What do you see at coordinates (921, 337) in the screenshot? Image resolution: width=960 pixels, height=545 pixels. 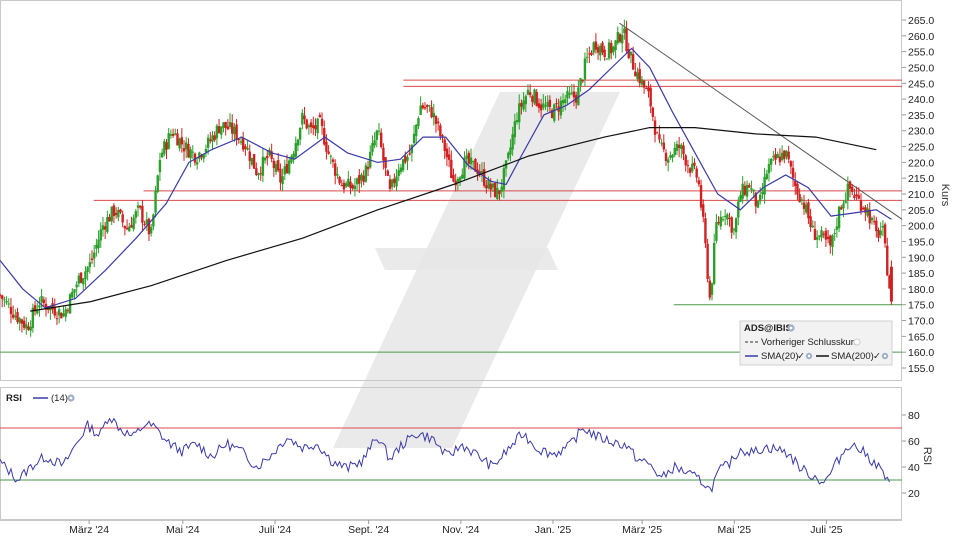 I see `price-tick-label: 165.0` at bounding box center [921, 337].